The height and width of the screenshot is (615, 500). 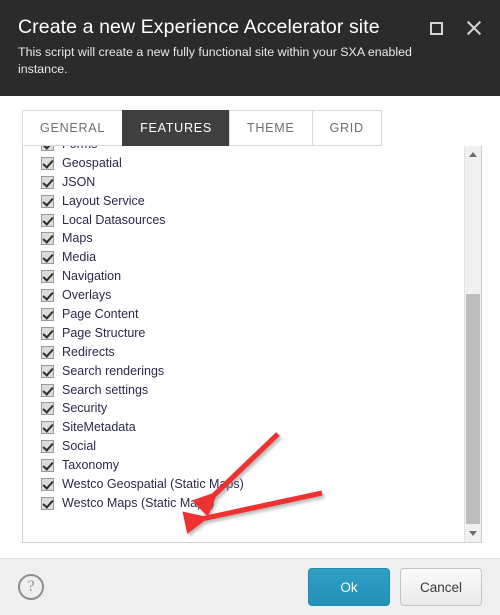 I want to click on chevron-down-icon, so click(x=473, y=533).